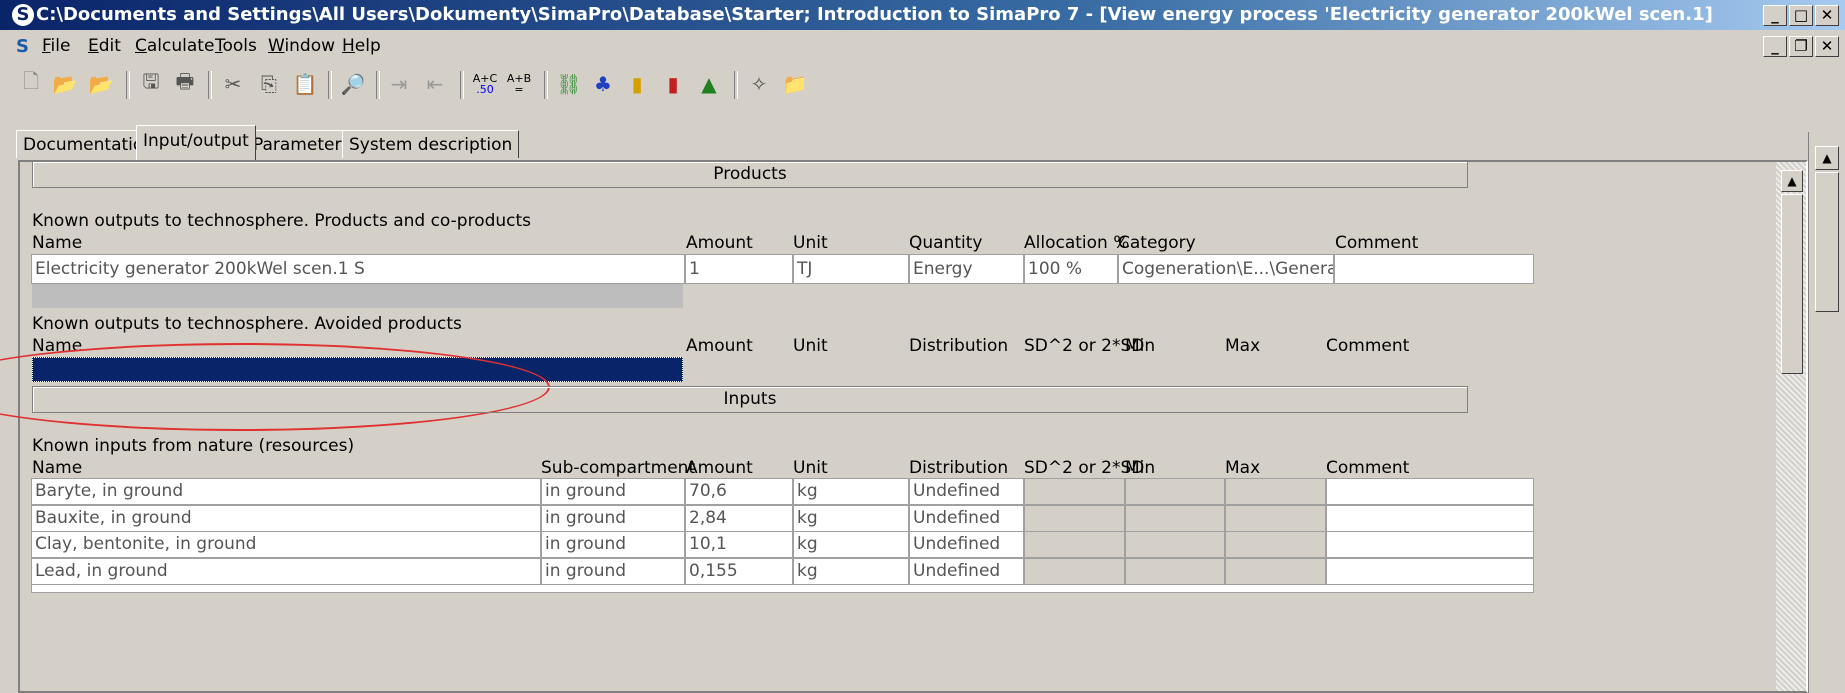 The image size is (1845, 693). What do you see at coordinates (750, 174) in the screenshot?
I see `products-header: Products` at bounding box center [750, 174].